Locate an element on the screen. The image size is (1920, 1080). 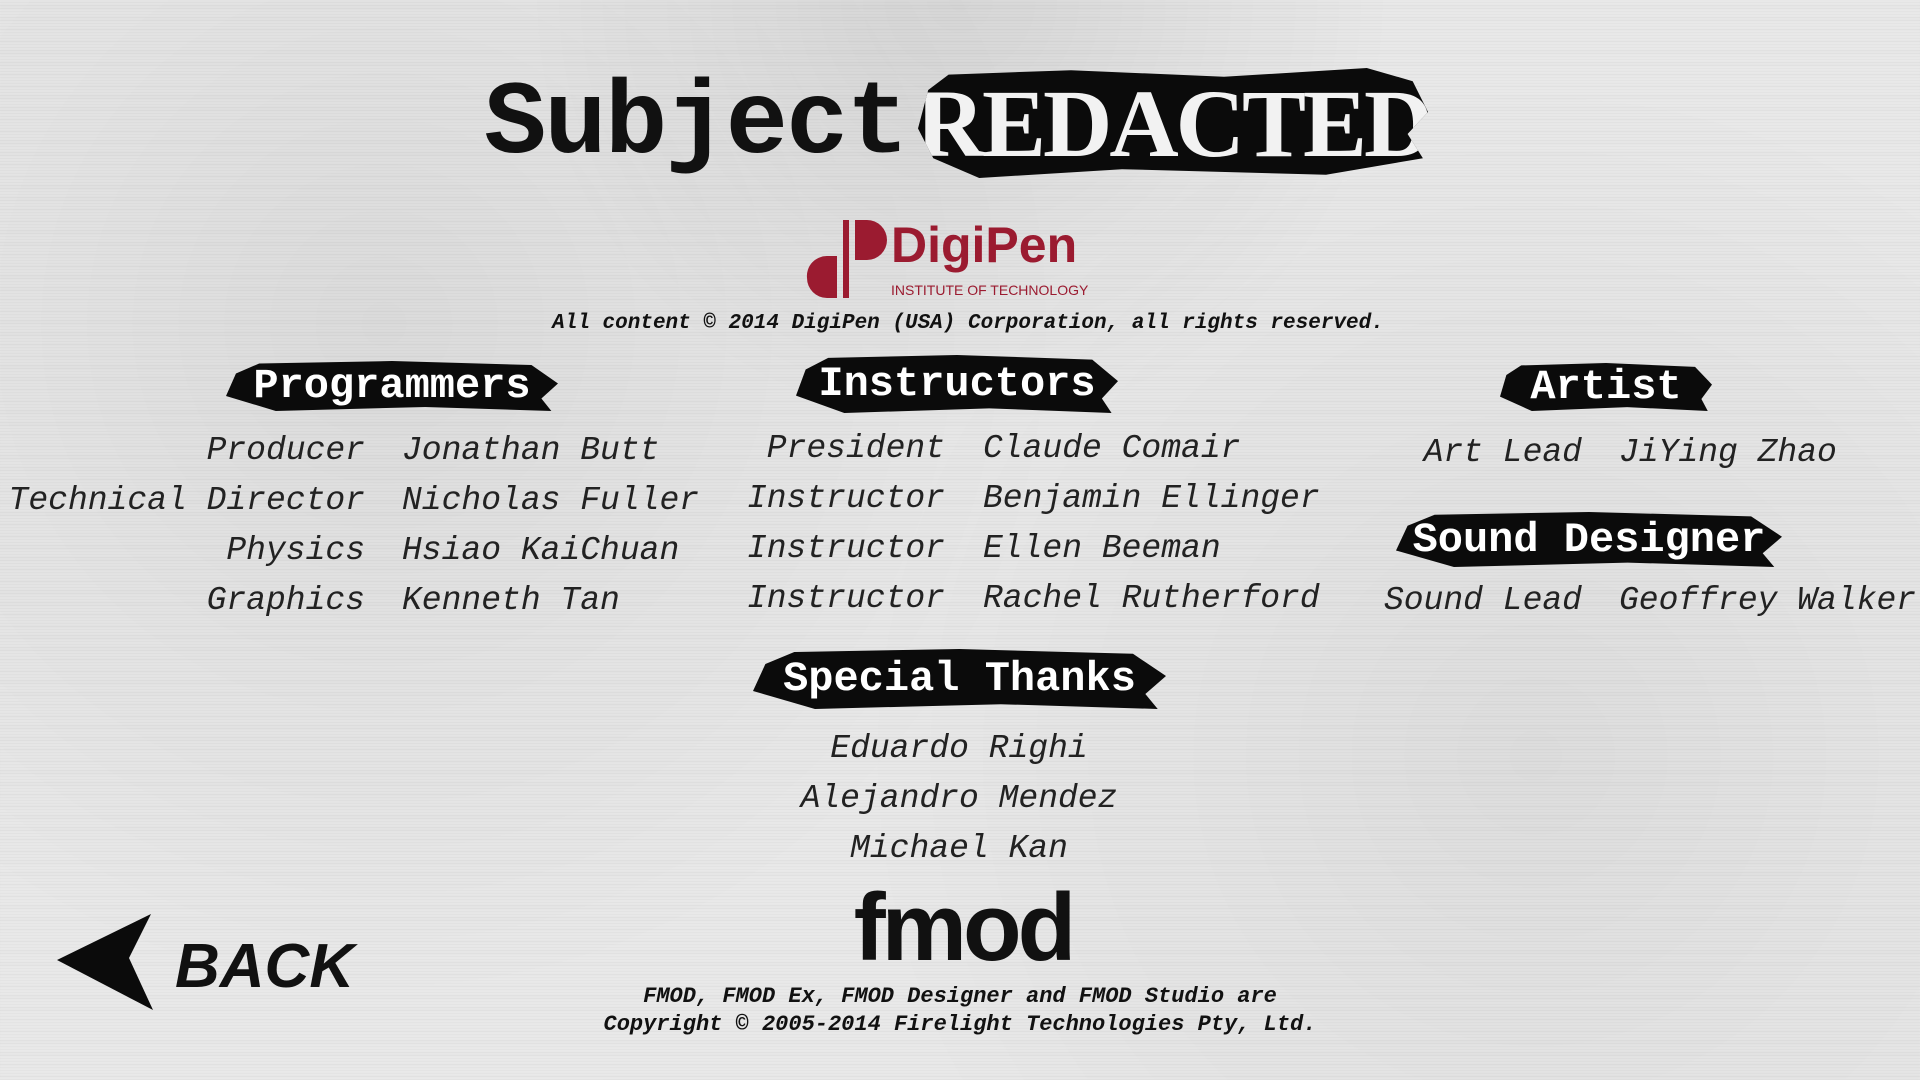
arrow-left-icon is located at coordinates (105, 962).